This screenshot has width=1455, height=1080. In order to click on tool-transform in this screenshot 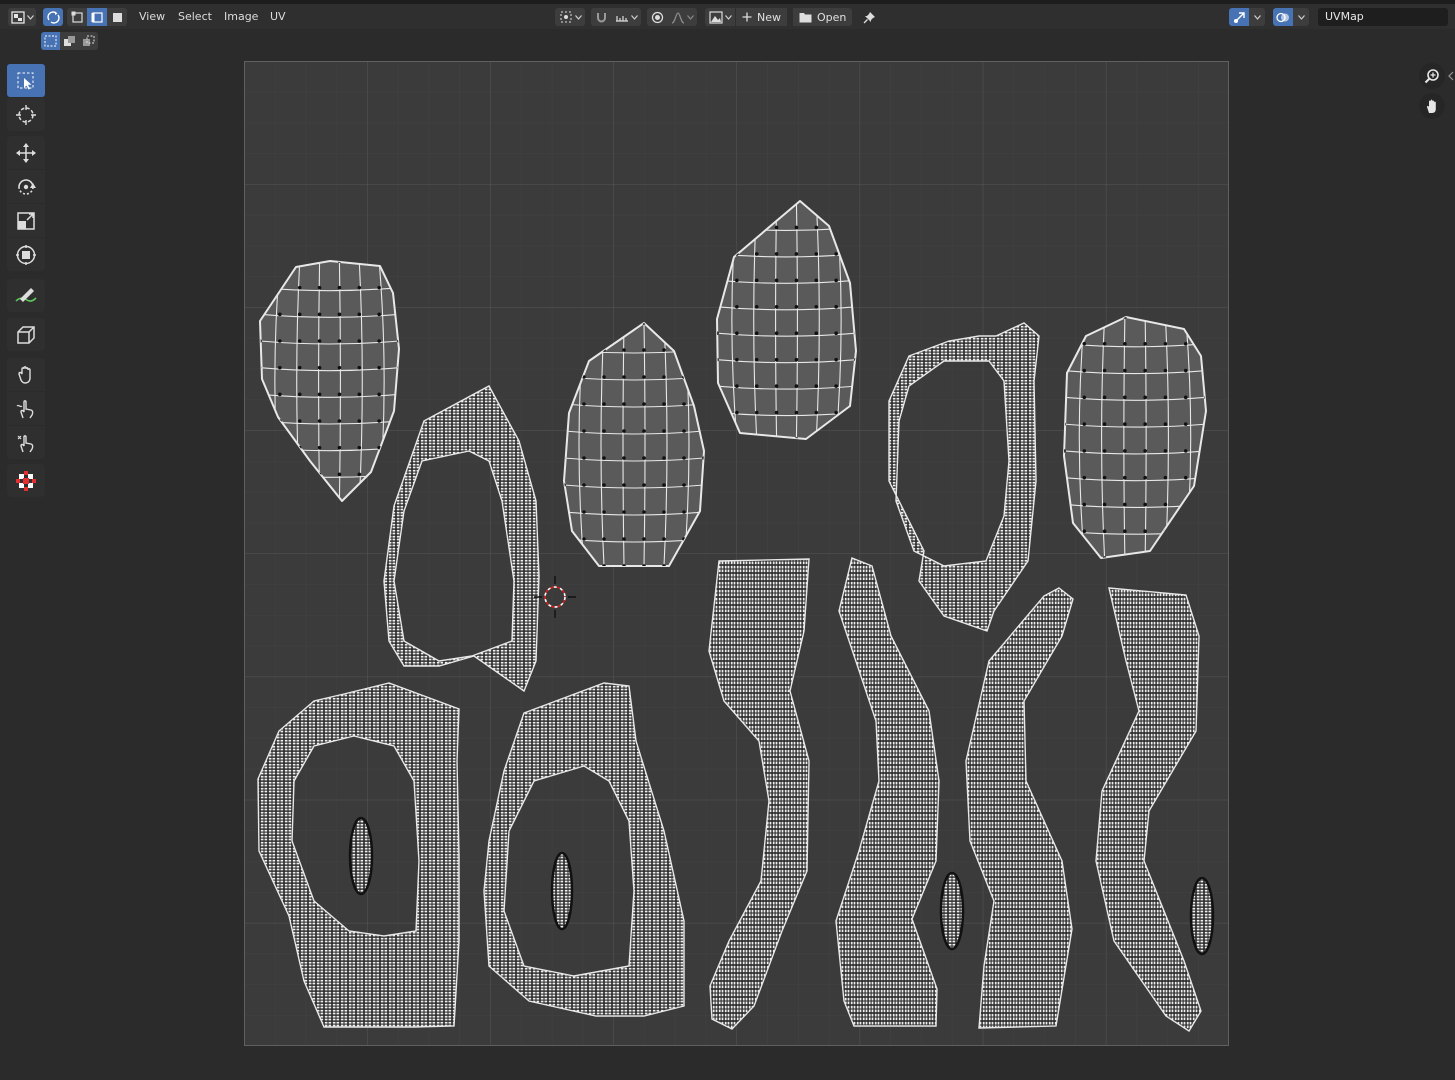, I will do `click(26, 254)`.